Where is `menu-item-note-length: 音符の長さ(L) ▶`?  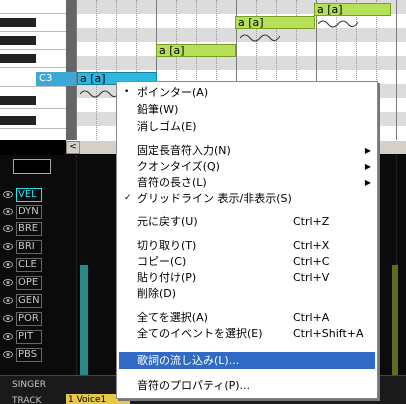
menu-item-note-length: 音符の長さ(L) ▶ is located at coordinates (247, 182).